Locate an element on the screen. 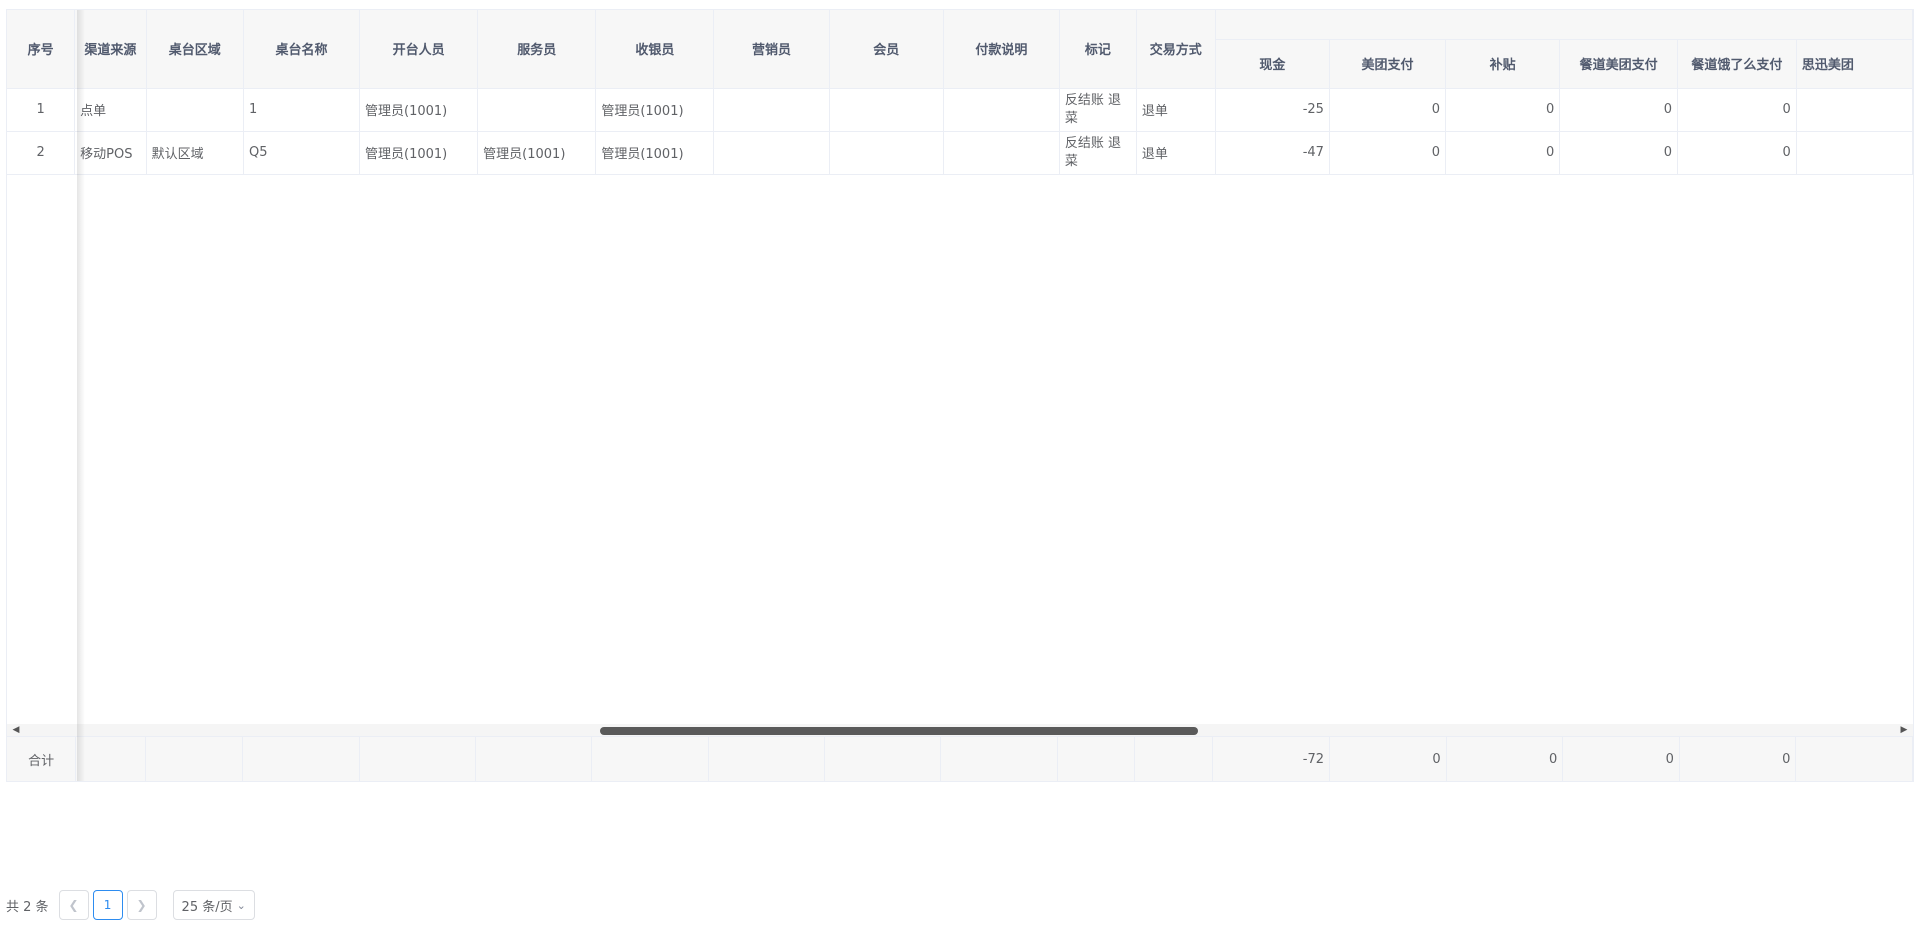 This screenshot has height=927, width=1920. page-size-select: 25 条/页 ⌄ is located at coordinates (213, 905).